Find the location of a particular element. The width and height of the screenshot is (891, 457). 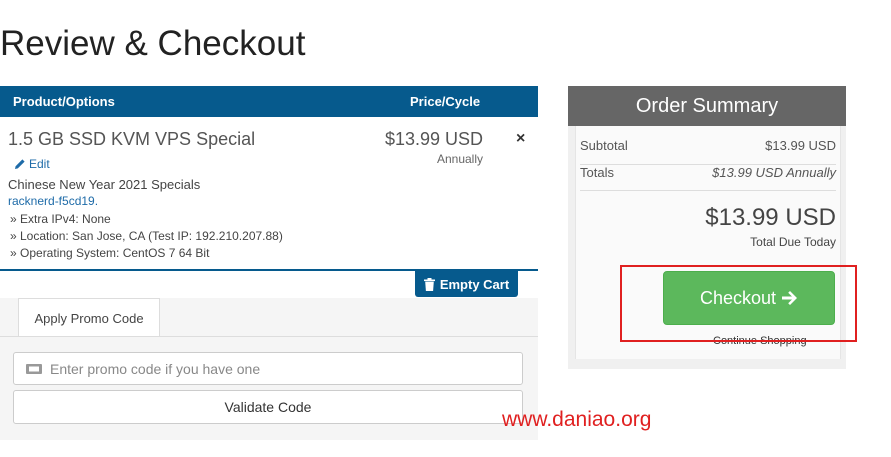

product-hostname: racknerd-f5cd19. is located at coordinates (53, 201).